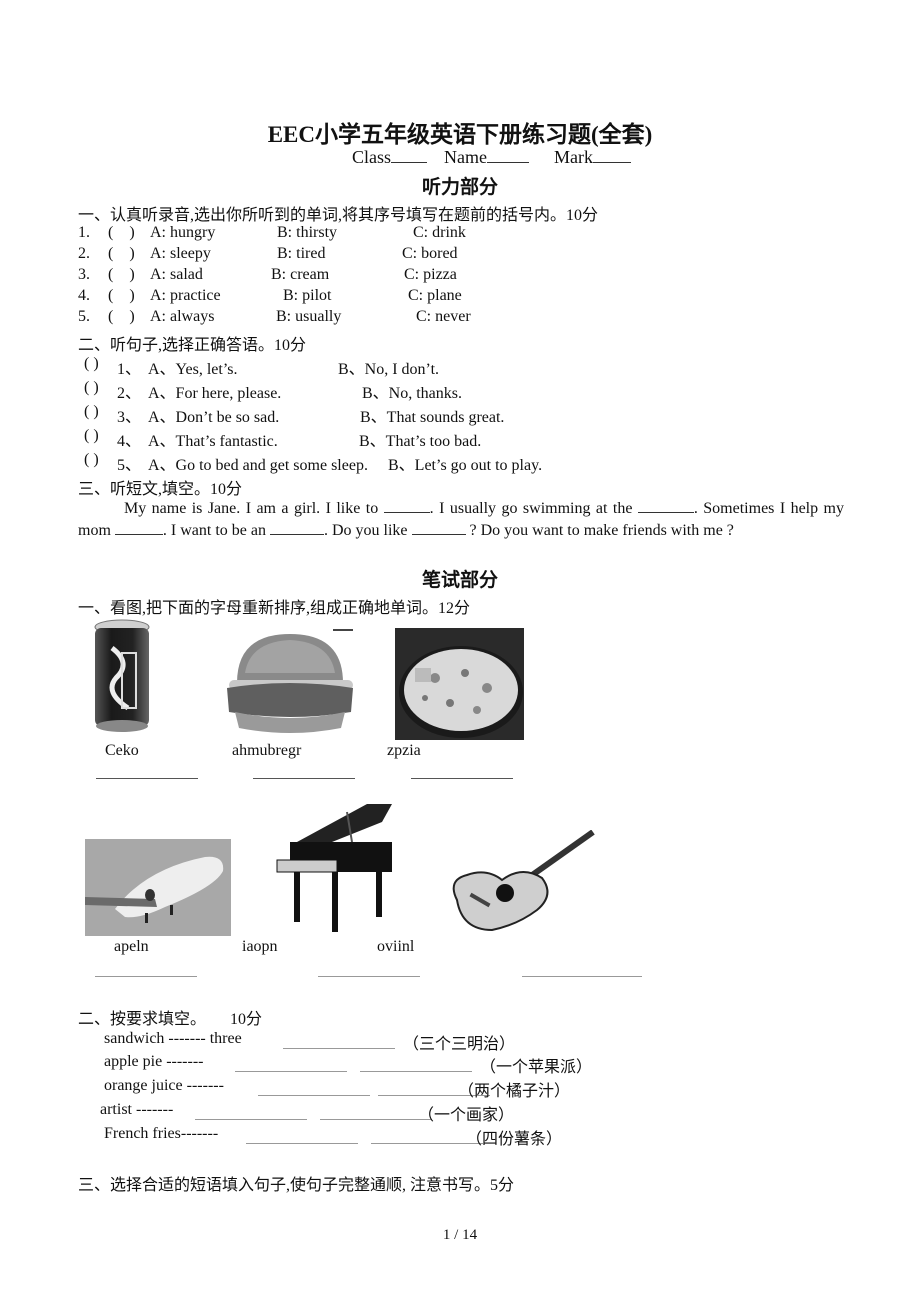 The height and width of the screenshot is (1302, 920). I want to click on option-c: C: never, so click(443, 316).